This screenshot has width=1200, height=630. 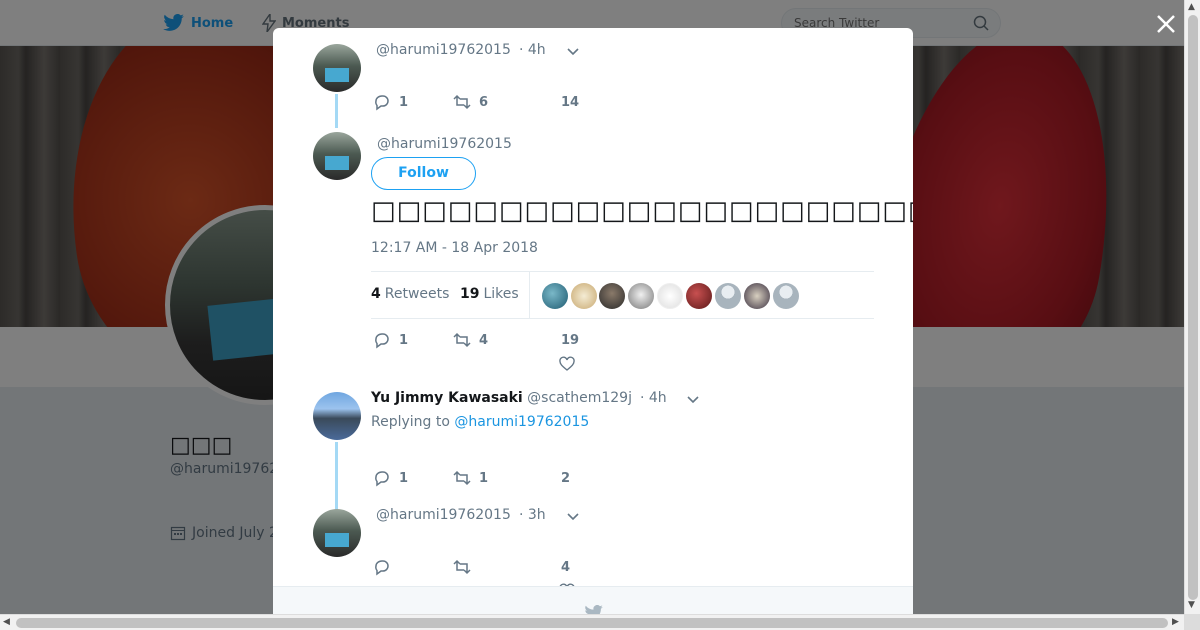 I want to click on tweet-author: Yu Jimmy Kawasaki @scathem129j, so click(x=501, y=398).